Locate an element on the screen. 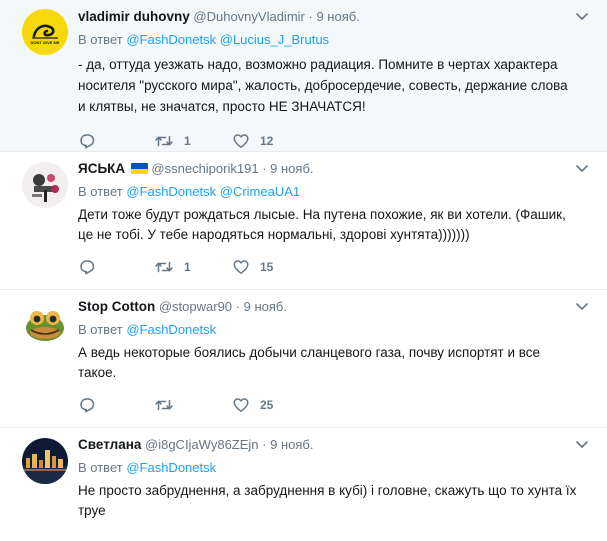  user-fullname: ЯСЬКА is located at coordinates (101, 168).